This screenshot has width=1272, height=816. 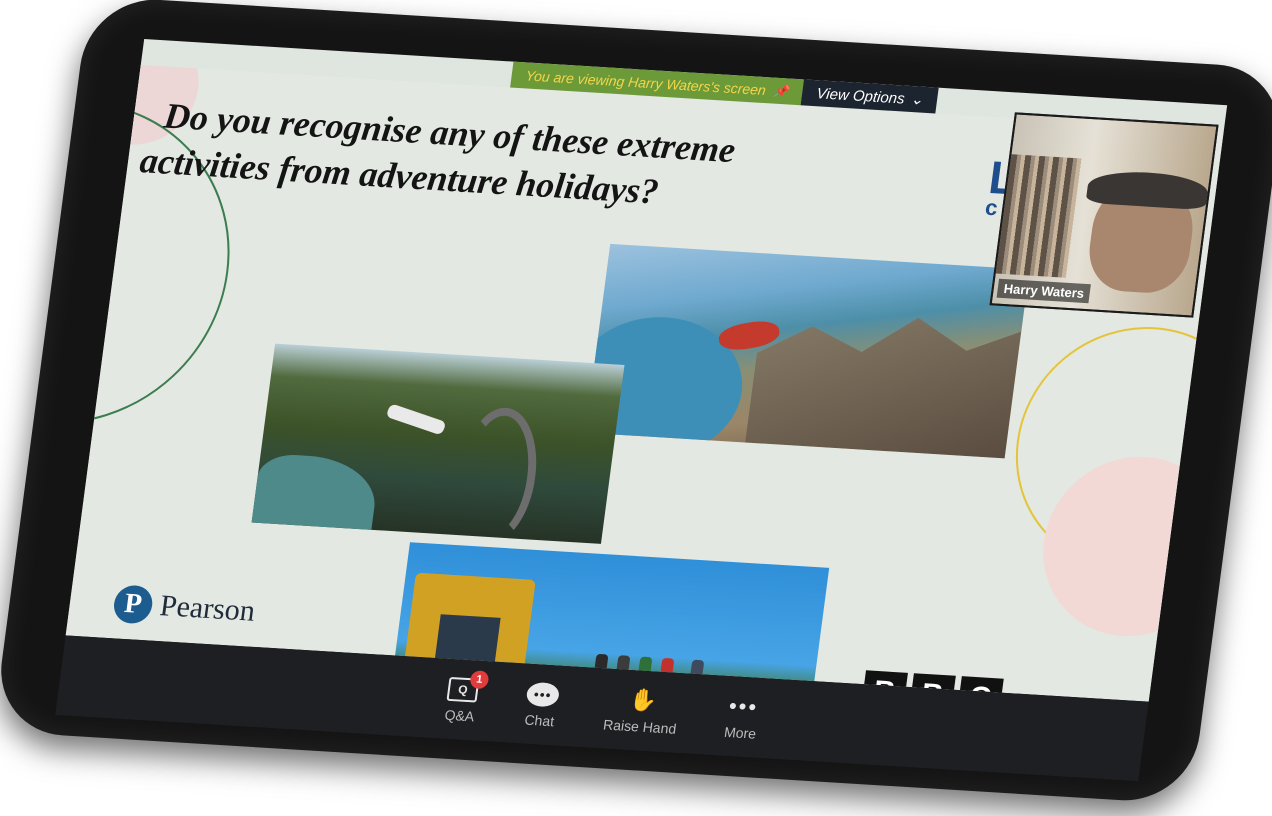 I want to click on more-label: More, so click(x=740, y=732).